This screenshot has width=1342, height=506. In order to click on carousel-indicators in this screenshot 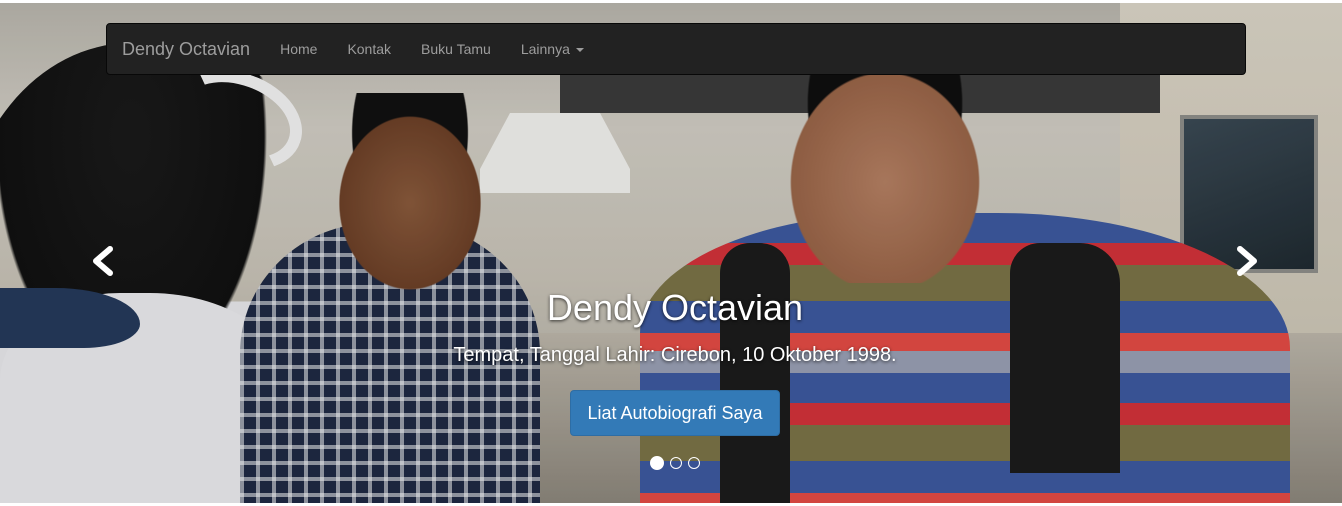, I will do `click(671, 463)`.